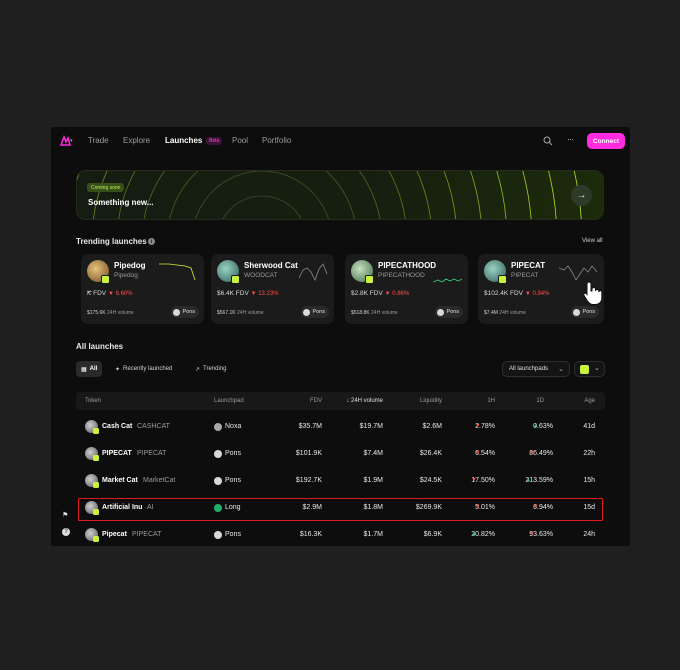 This screenshot has height=670, width=680. I want to click on filter-trending: ↗ Trending, so click(211, 369).